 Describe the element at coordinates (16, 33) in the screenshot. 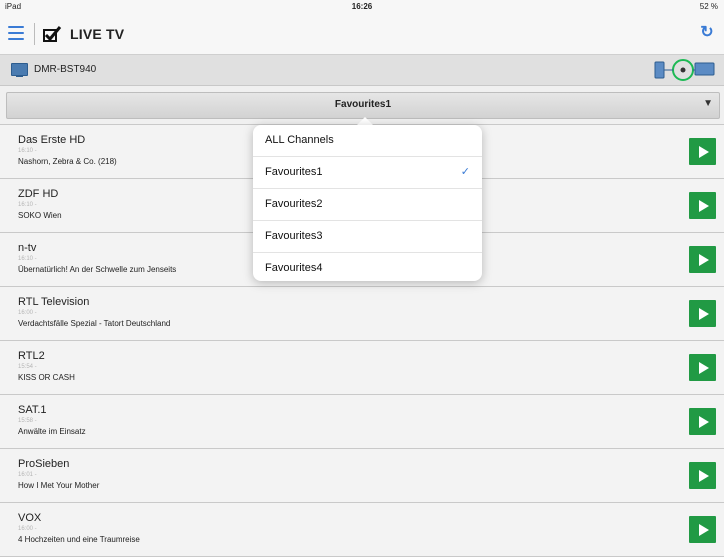

I see `hamburger-icon` at that location.